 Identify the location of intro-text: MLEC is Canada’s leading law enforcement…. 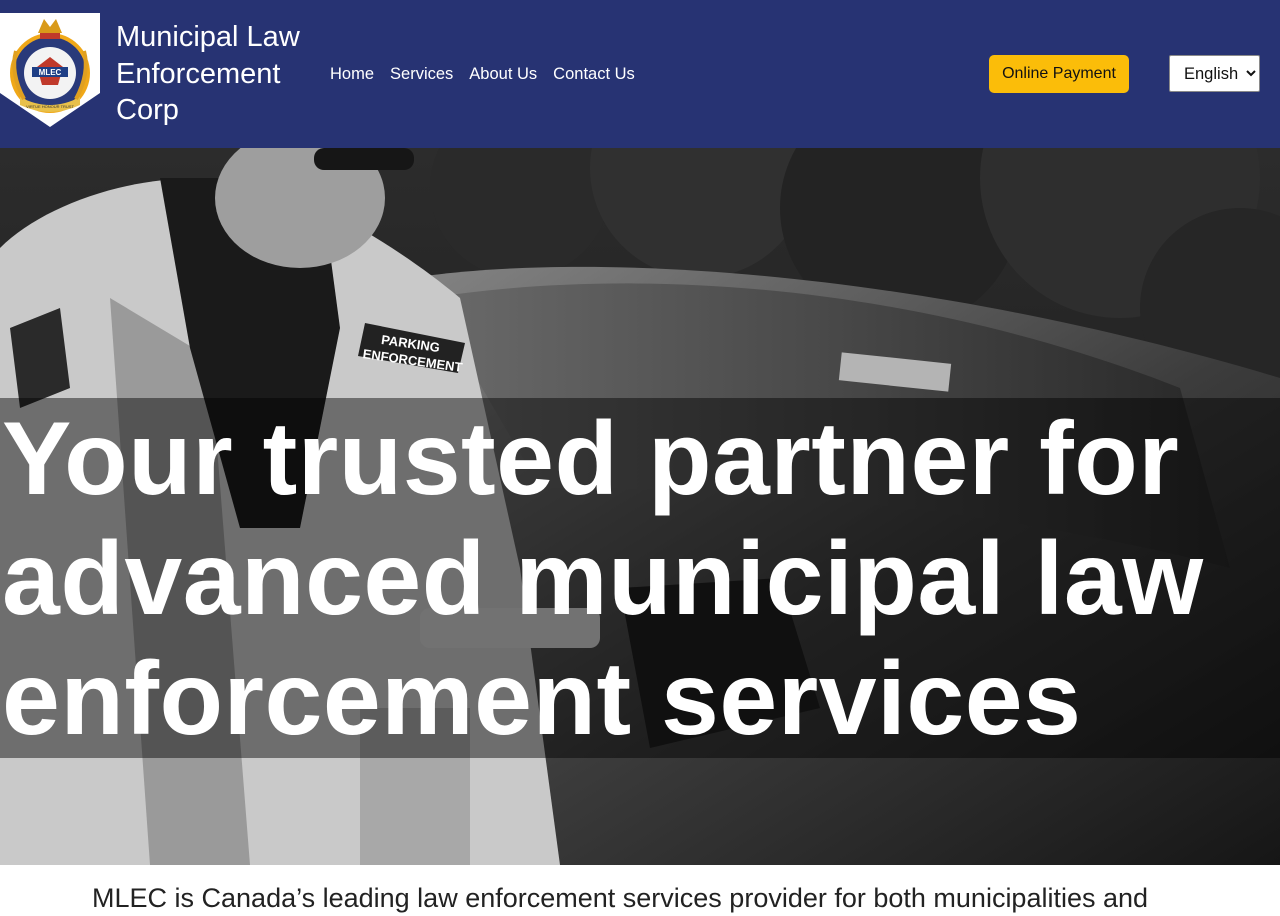
(620, 898).